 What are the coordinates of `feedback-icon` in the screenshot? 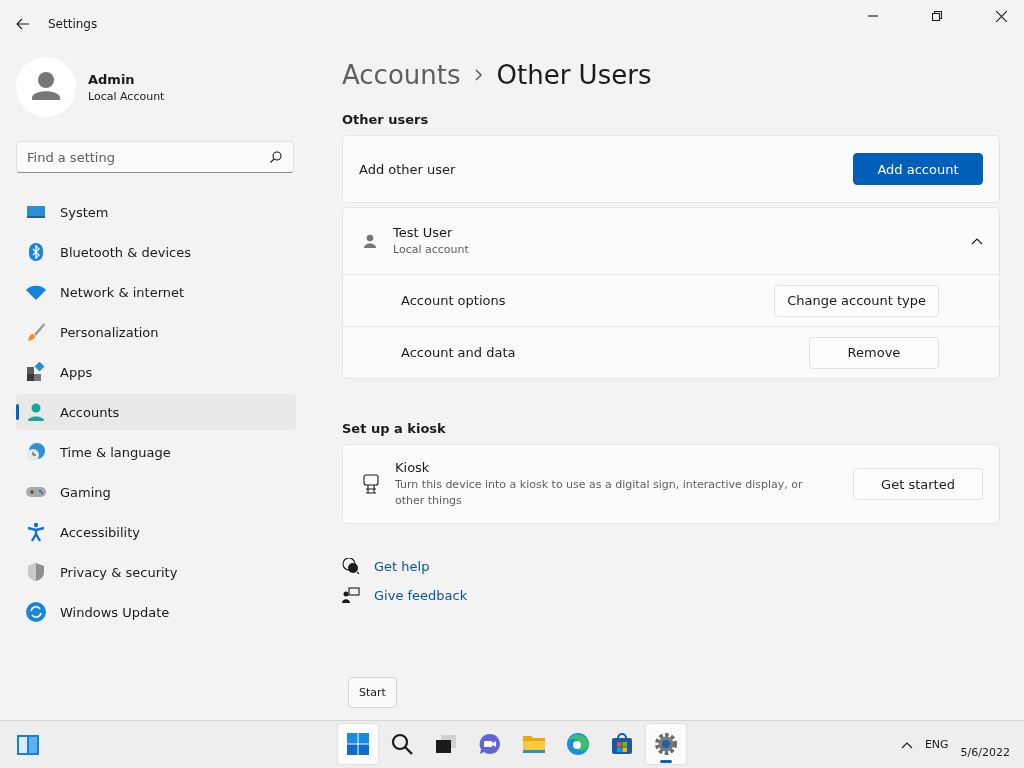 It's located at (351, 595).